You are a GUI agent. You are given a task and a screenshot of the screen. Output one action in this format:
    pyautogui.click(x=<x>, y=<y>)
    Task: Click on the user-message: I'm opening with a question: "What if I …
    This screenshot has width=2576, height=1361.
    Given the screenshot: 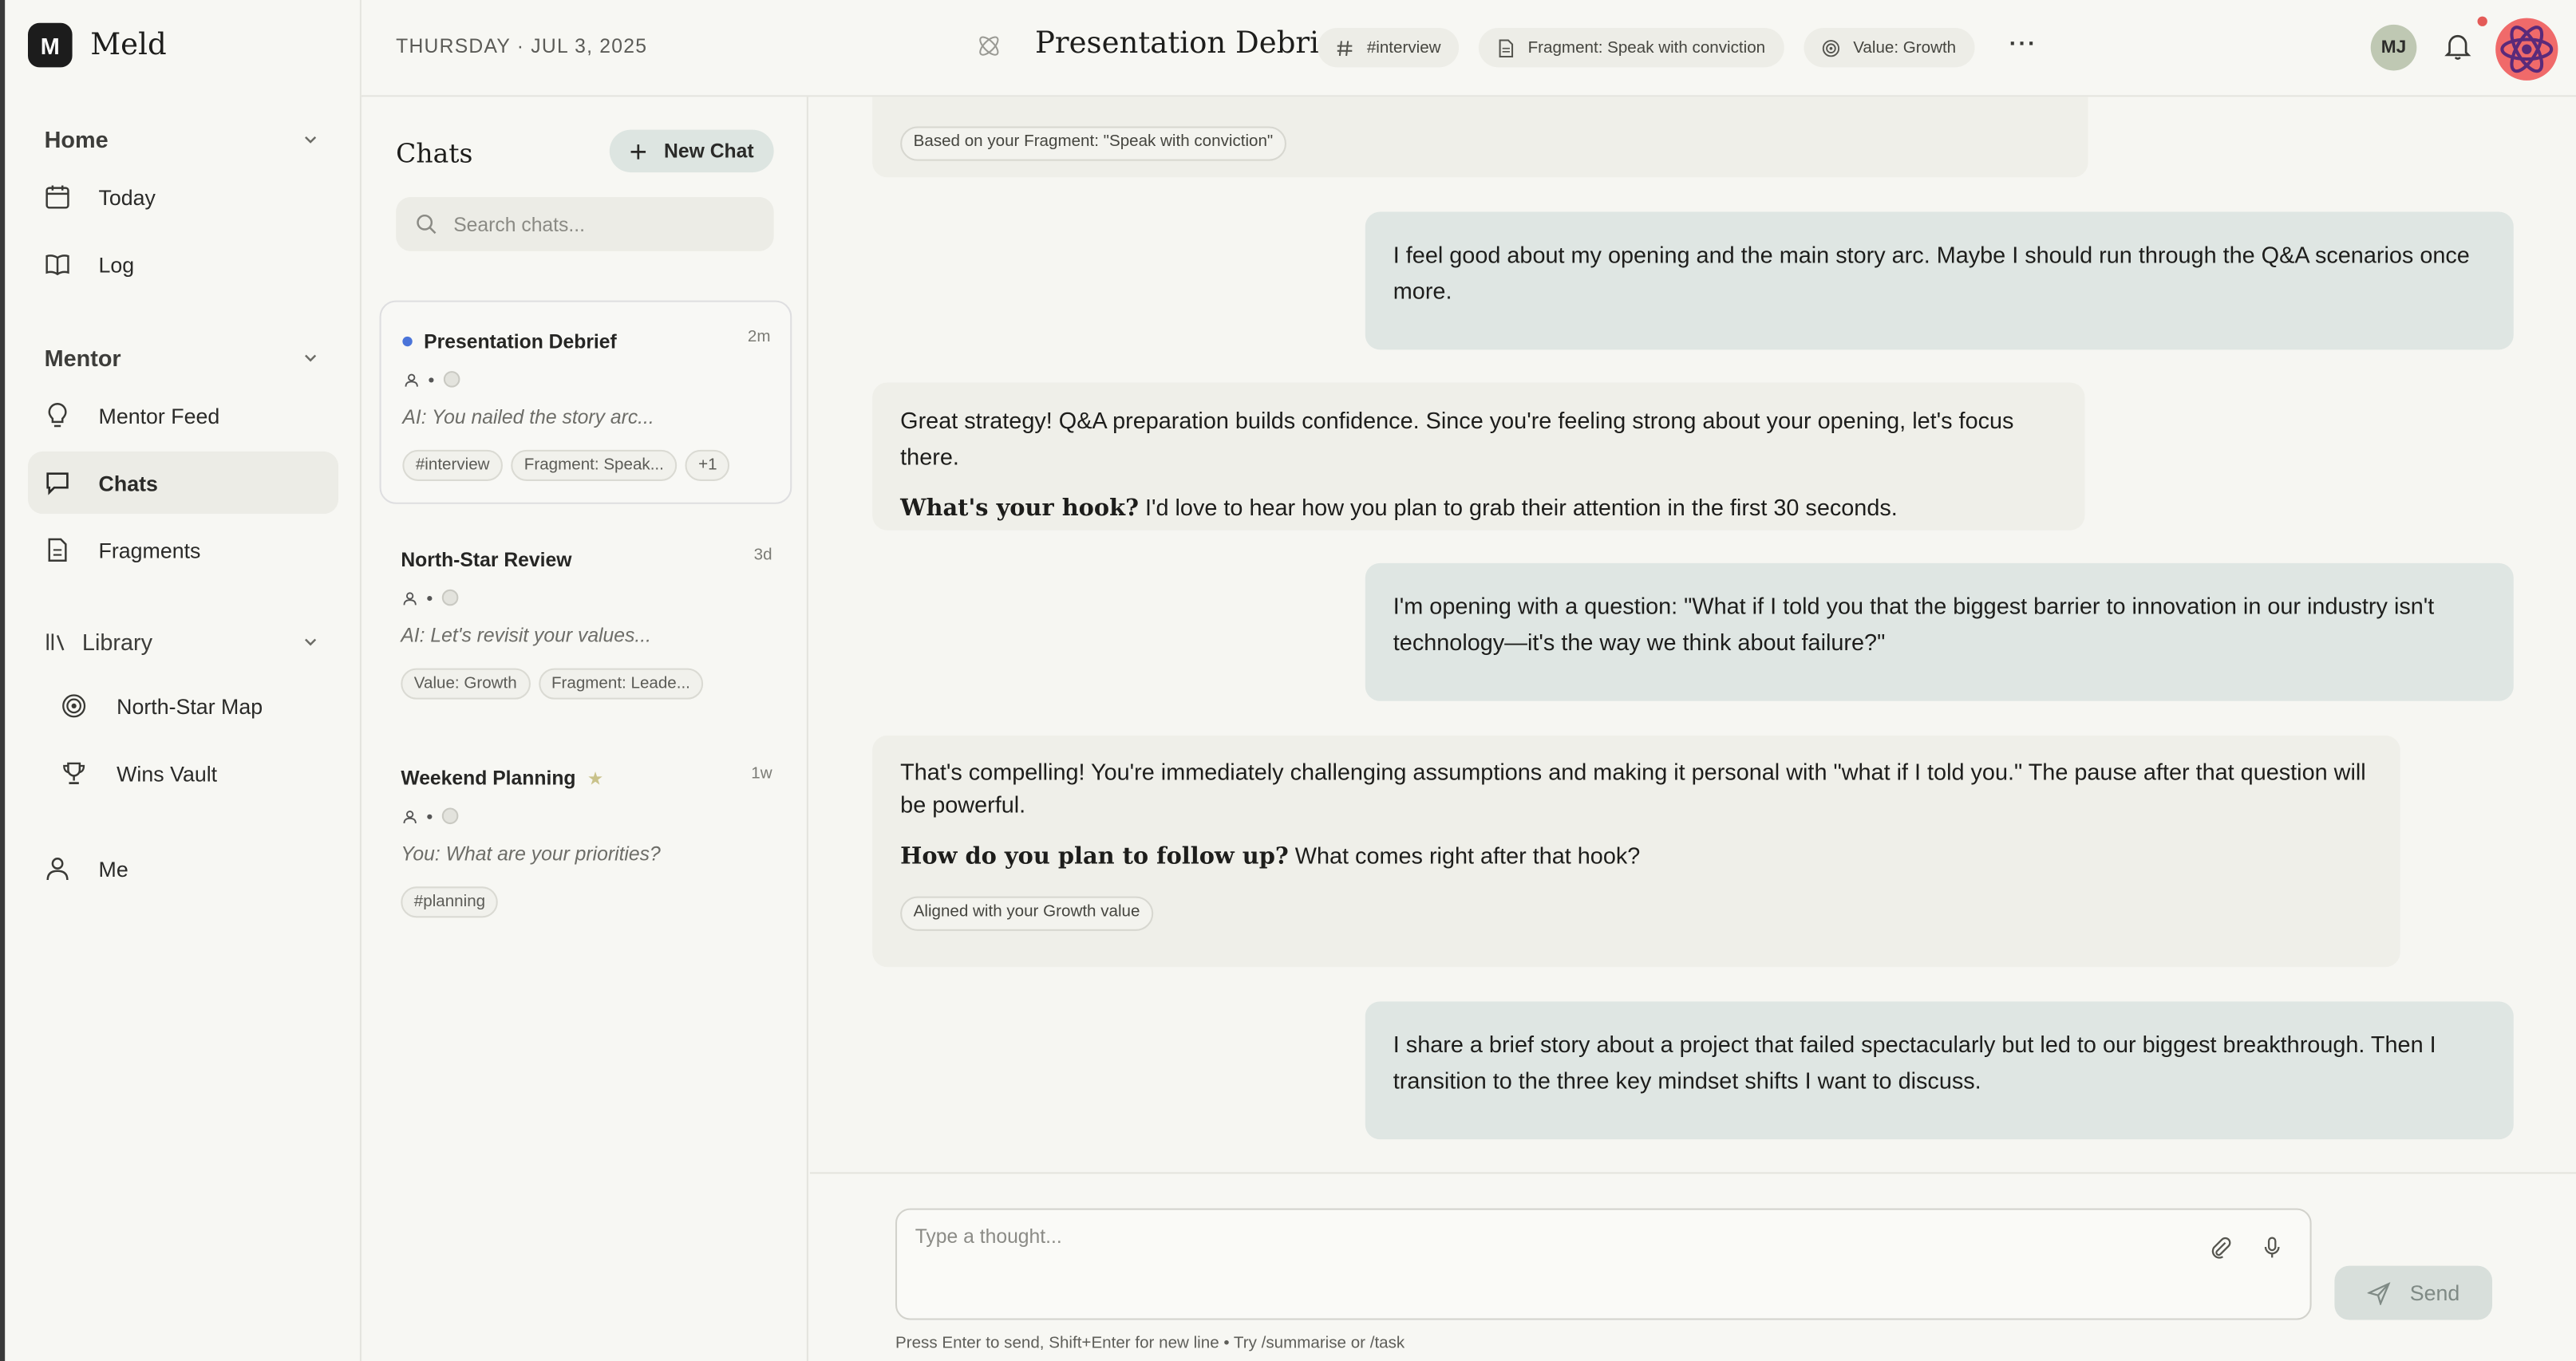 What is the action you would take?
    pyautogui.click(x=1939, y=631)
    